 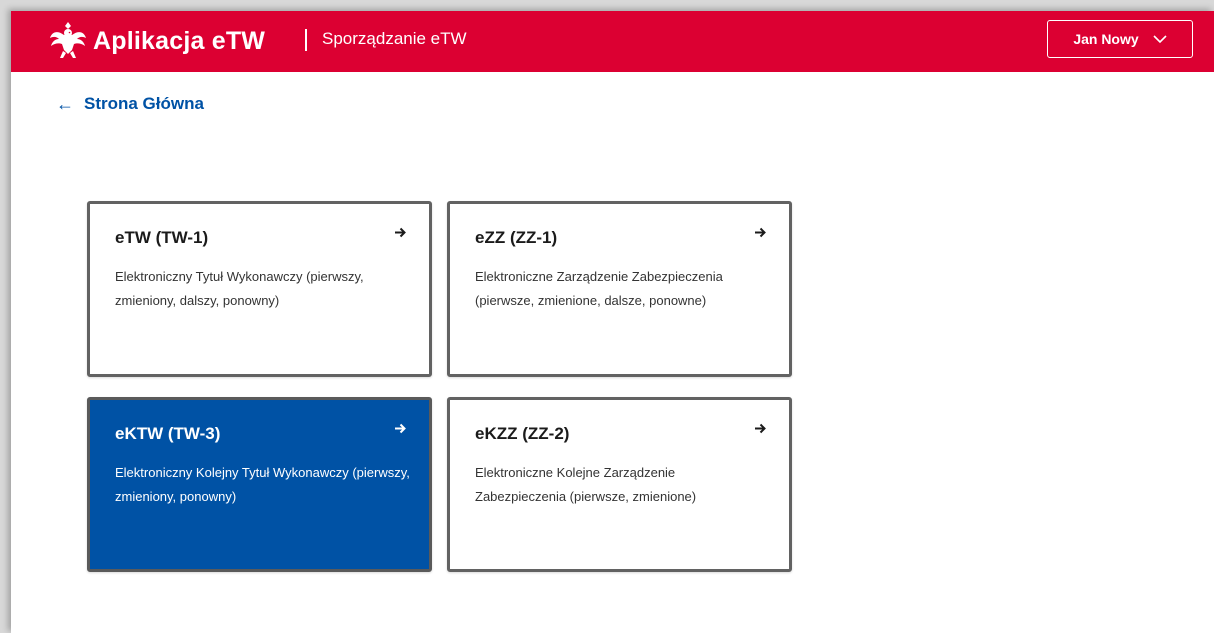 What do you see at coordinates (65, 104) in the screenshot?
I see `arrow-left-icon: ←` at bounding box center [65, 104].